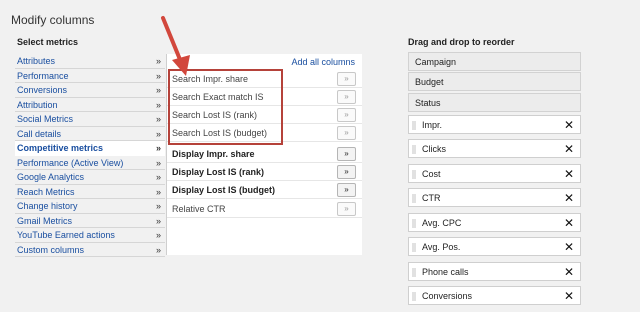  Describe the element at coordinates (66, 235) in the screenshot. I see `category-label: YouTube Earned actions` at that location.